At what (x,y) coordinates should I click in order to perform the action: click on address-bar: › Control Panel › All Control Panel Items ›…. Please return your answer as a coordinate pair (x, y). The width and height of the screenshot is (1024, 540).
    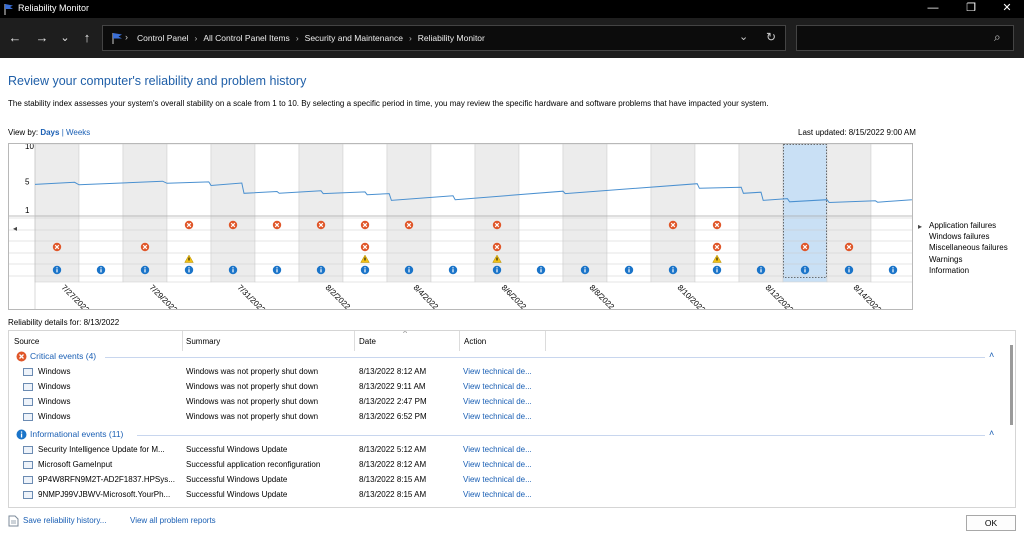
    Looking at the image, I should click on (444, 38).